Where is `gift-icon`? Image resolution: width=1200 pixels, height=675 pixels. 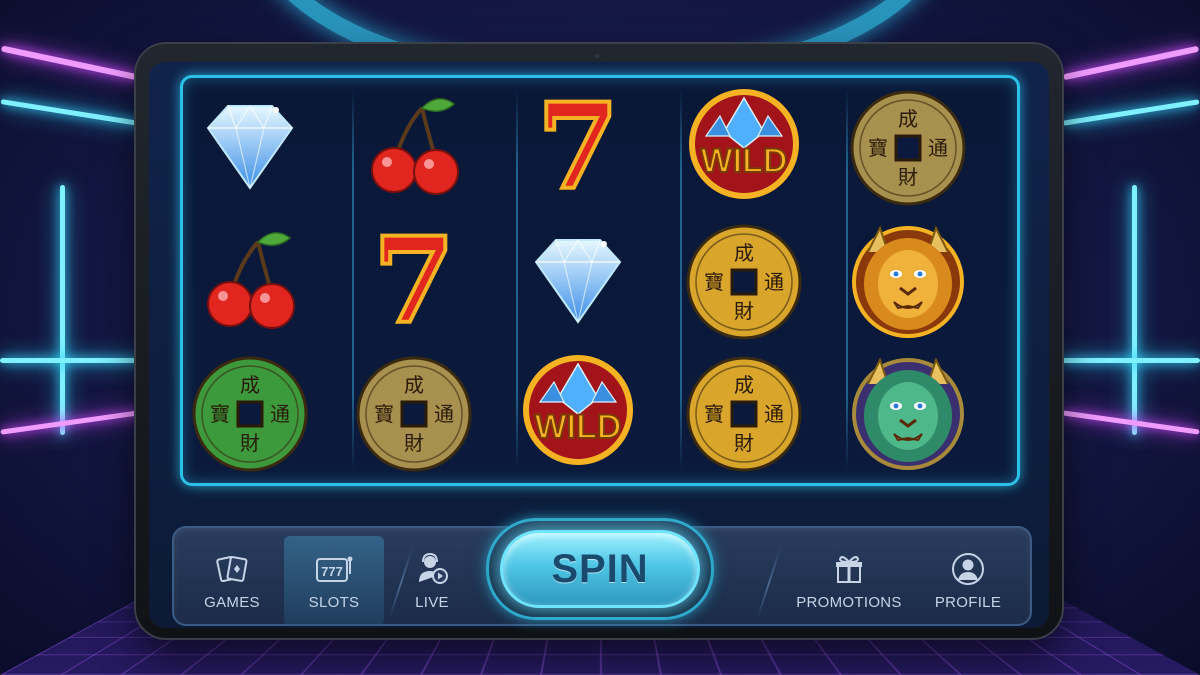 gift-icon is located at coordinates (849, 569).